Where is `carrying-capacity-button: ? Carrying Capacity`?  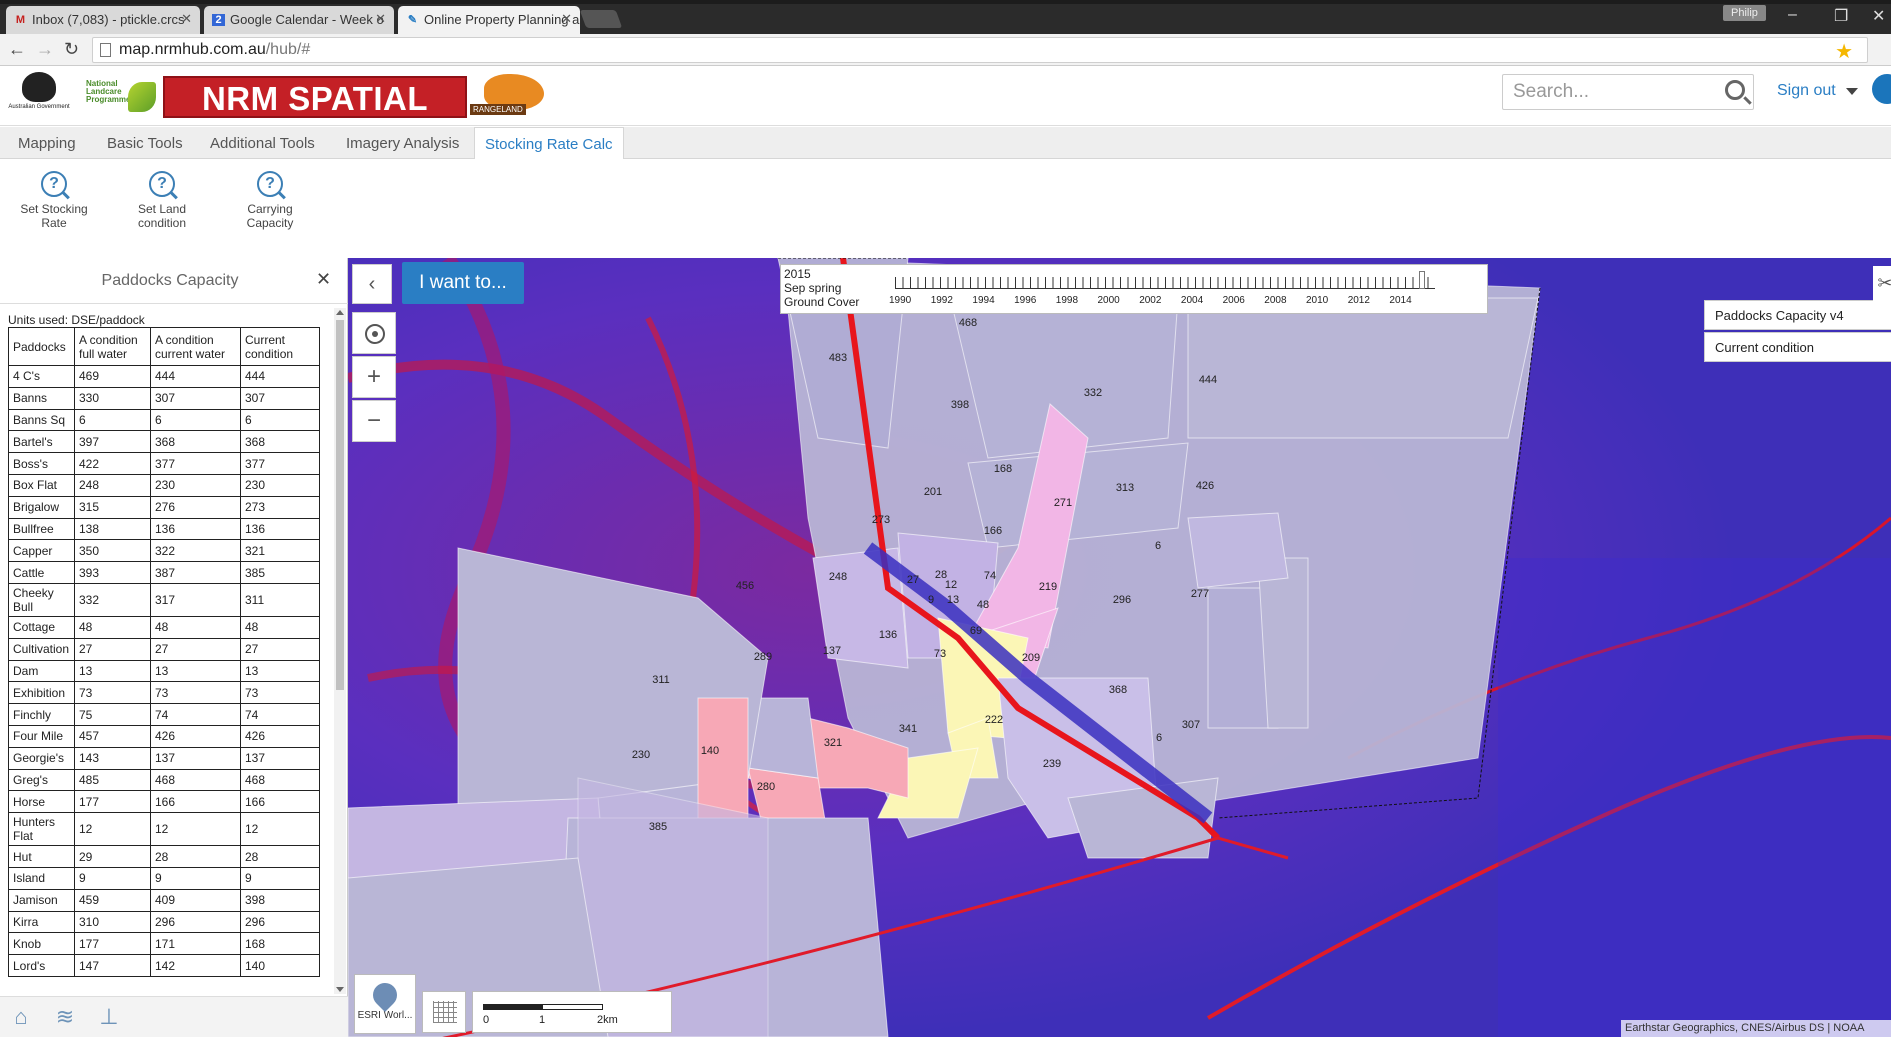 carrying-capacity-button: ? Carrying Capacity is located at coordinates (270, 200).